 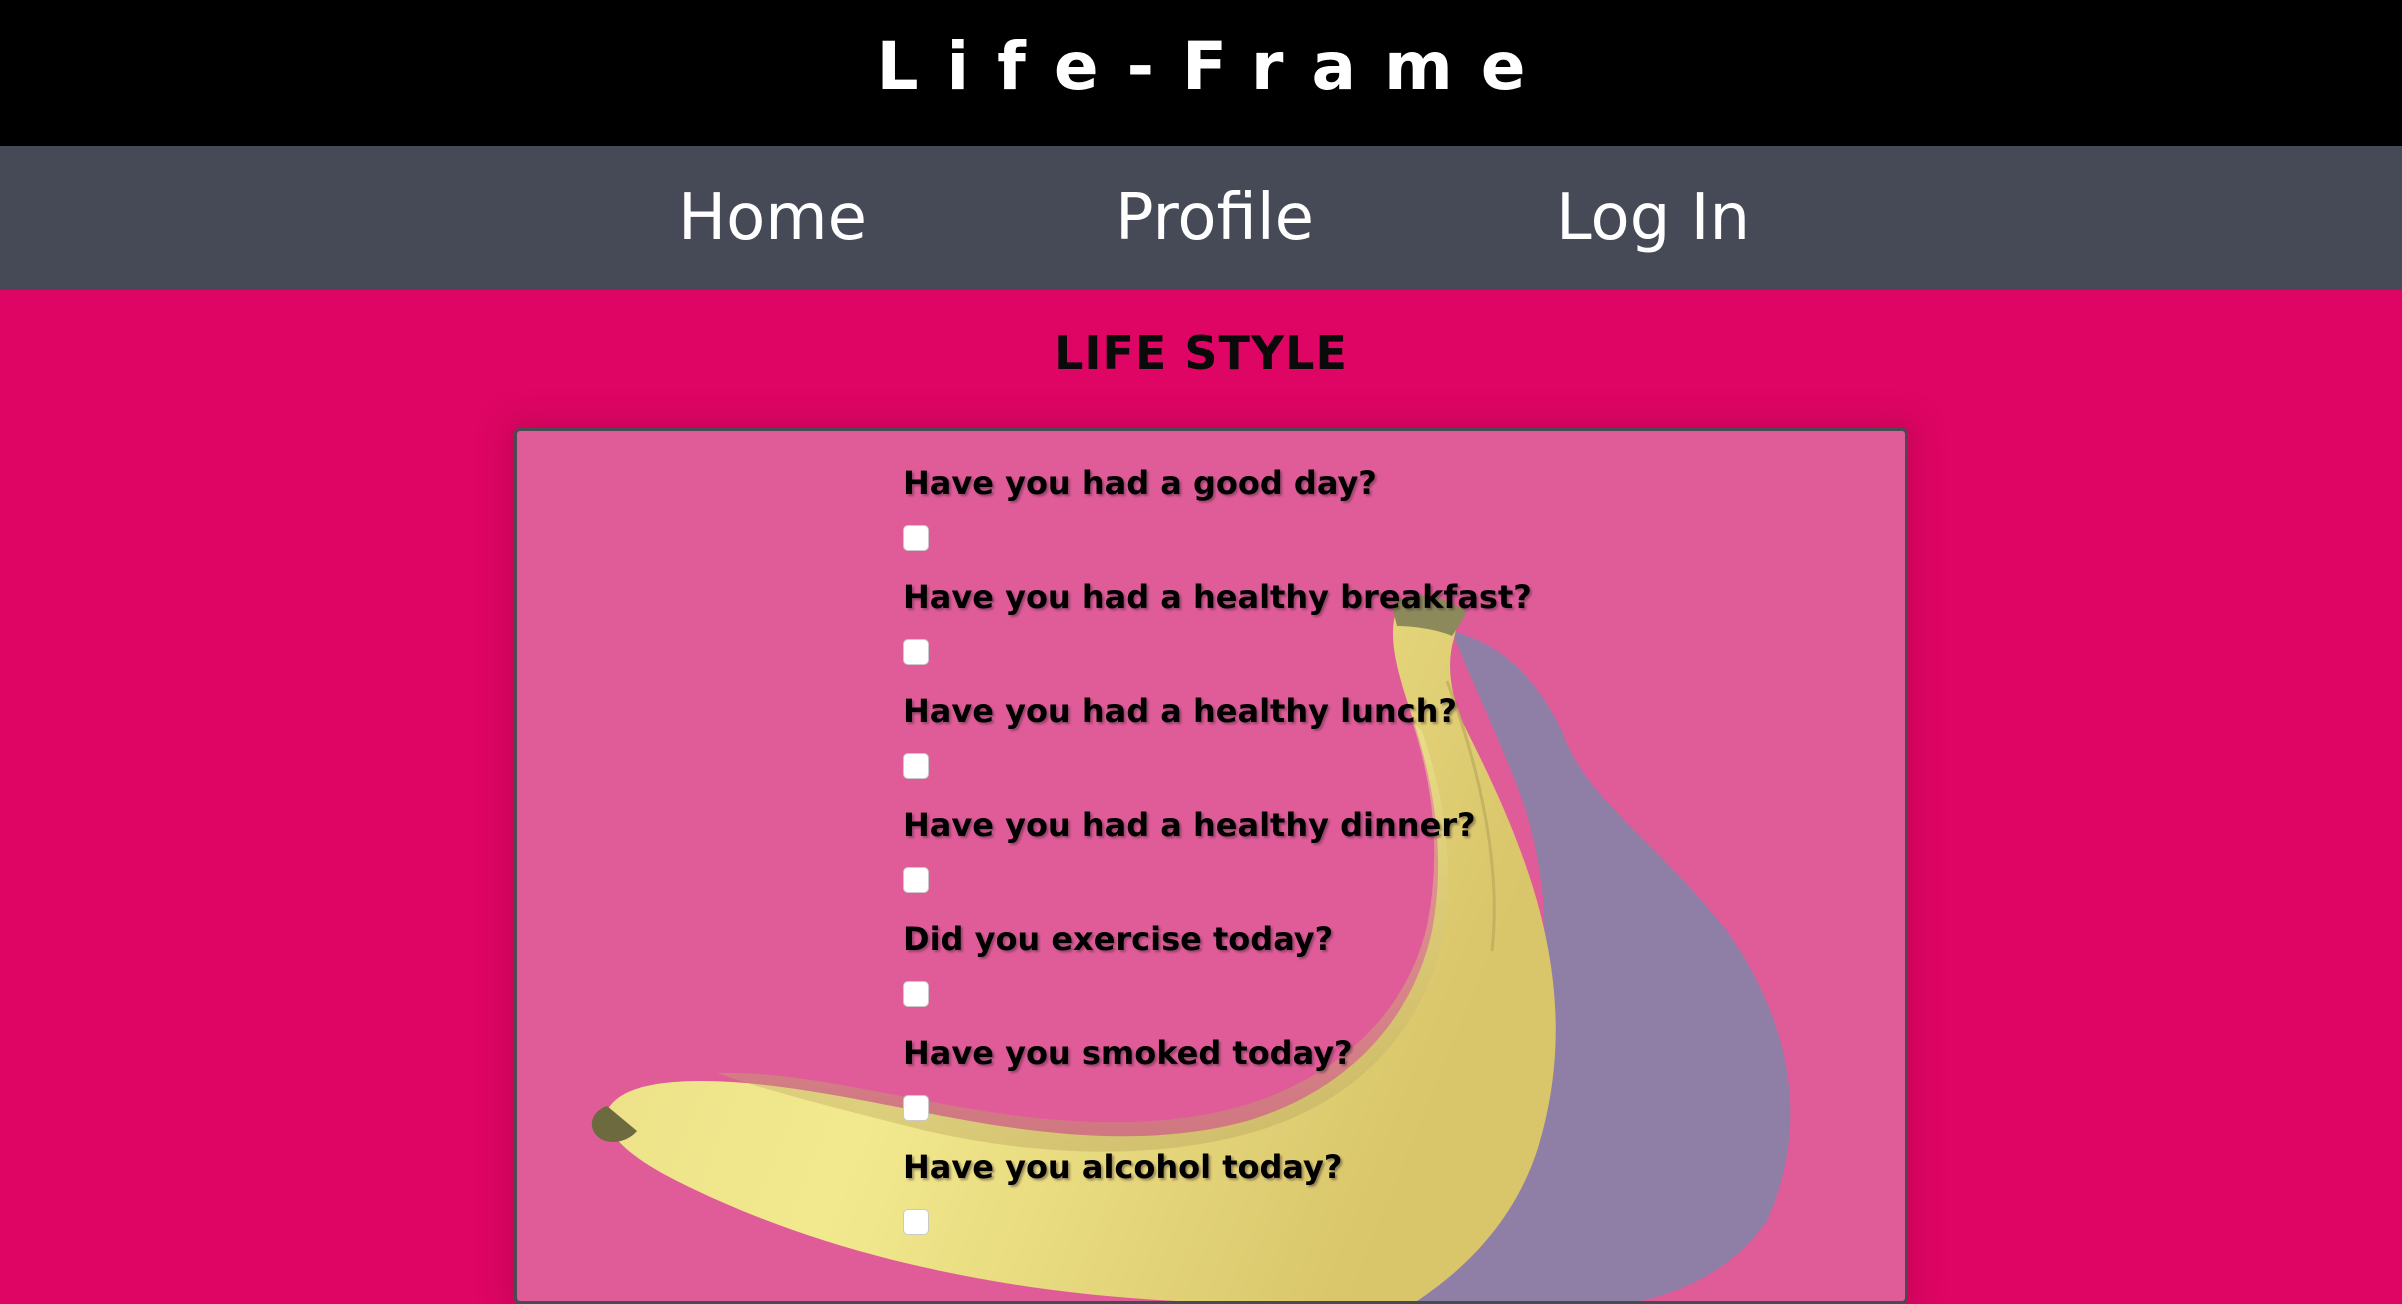 What do you see at coordinates (1214, 218) in the screenshot?
I see `nav-profile-link: Profile` at bounding box center [1214, 218].